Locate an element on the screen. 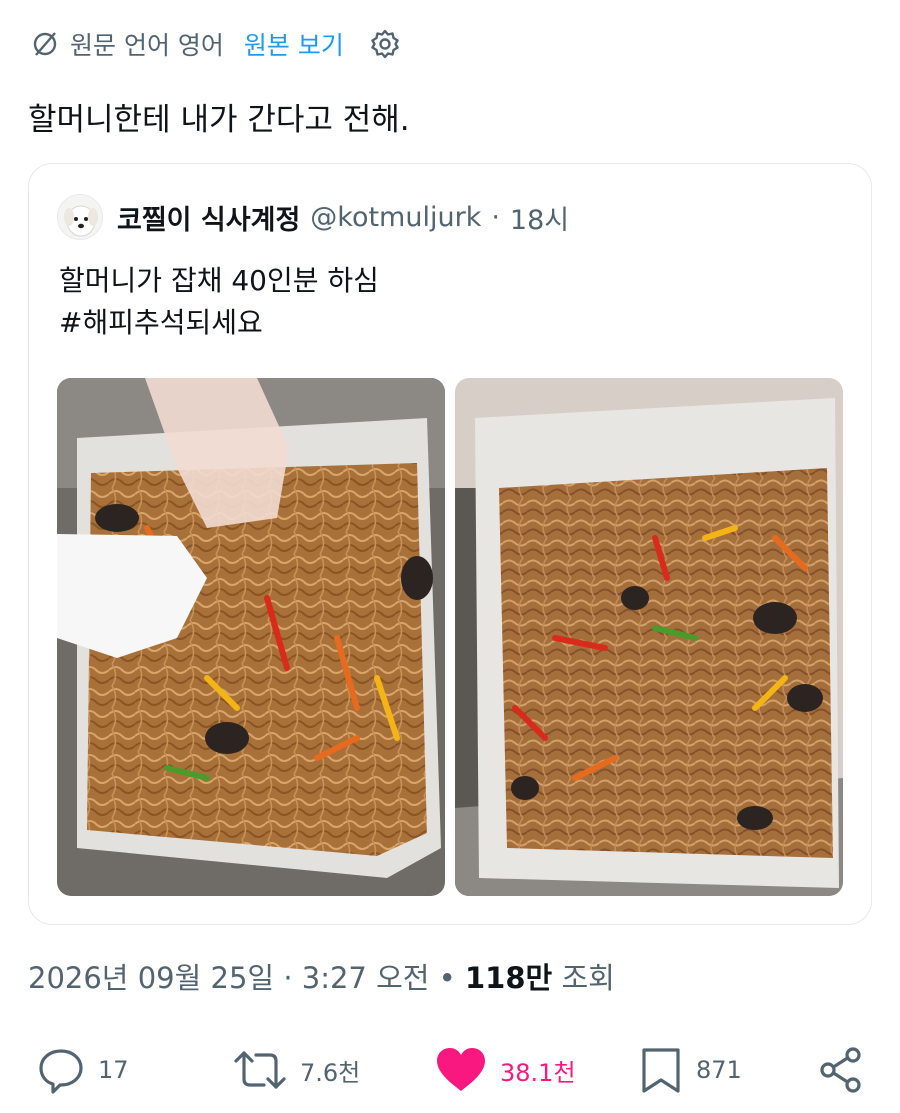 This screenshot has height=1113, width=900. heart-icon is located at coordinates (461, 1069).